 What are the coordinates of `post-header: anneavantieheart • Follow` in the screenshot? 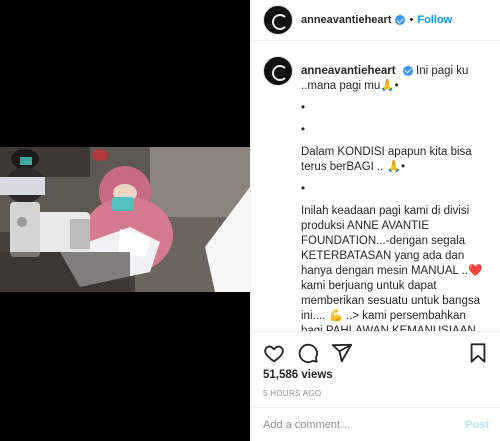 It's located at (375, 20).